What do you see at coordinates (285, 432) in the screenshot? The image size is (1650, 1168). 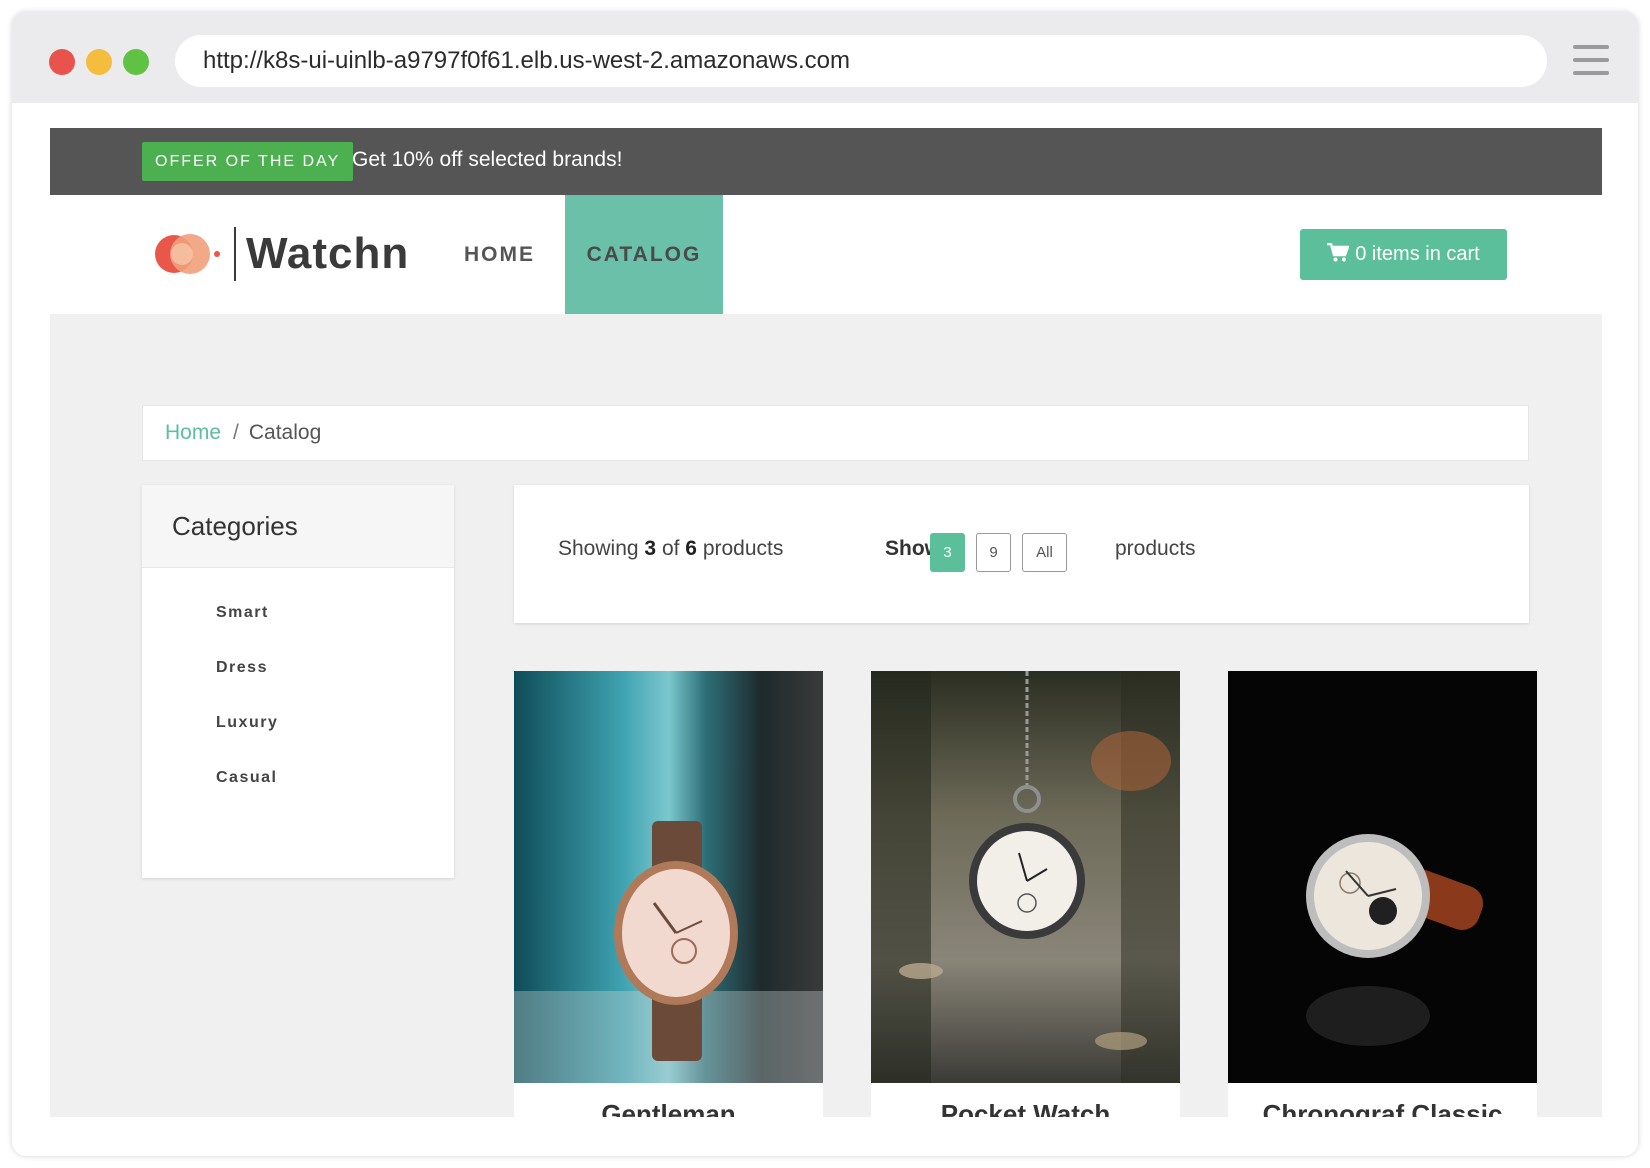 I see `breadcrumb-current: Catalog` at bounding box center [285, 432].